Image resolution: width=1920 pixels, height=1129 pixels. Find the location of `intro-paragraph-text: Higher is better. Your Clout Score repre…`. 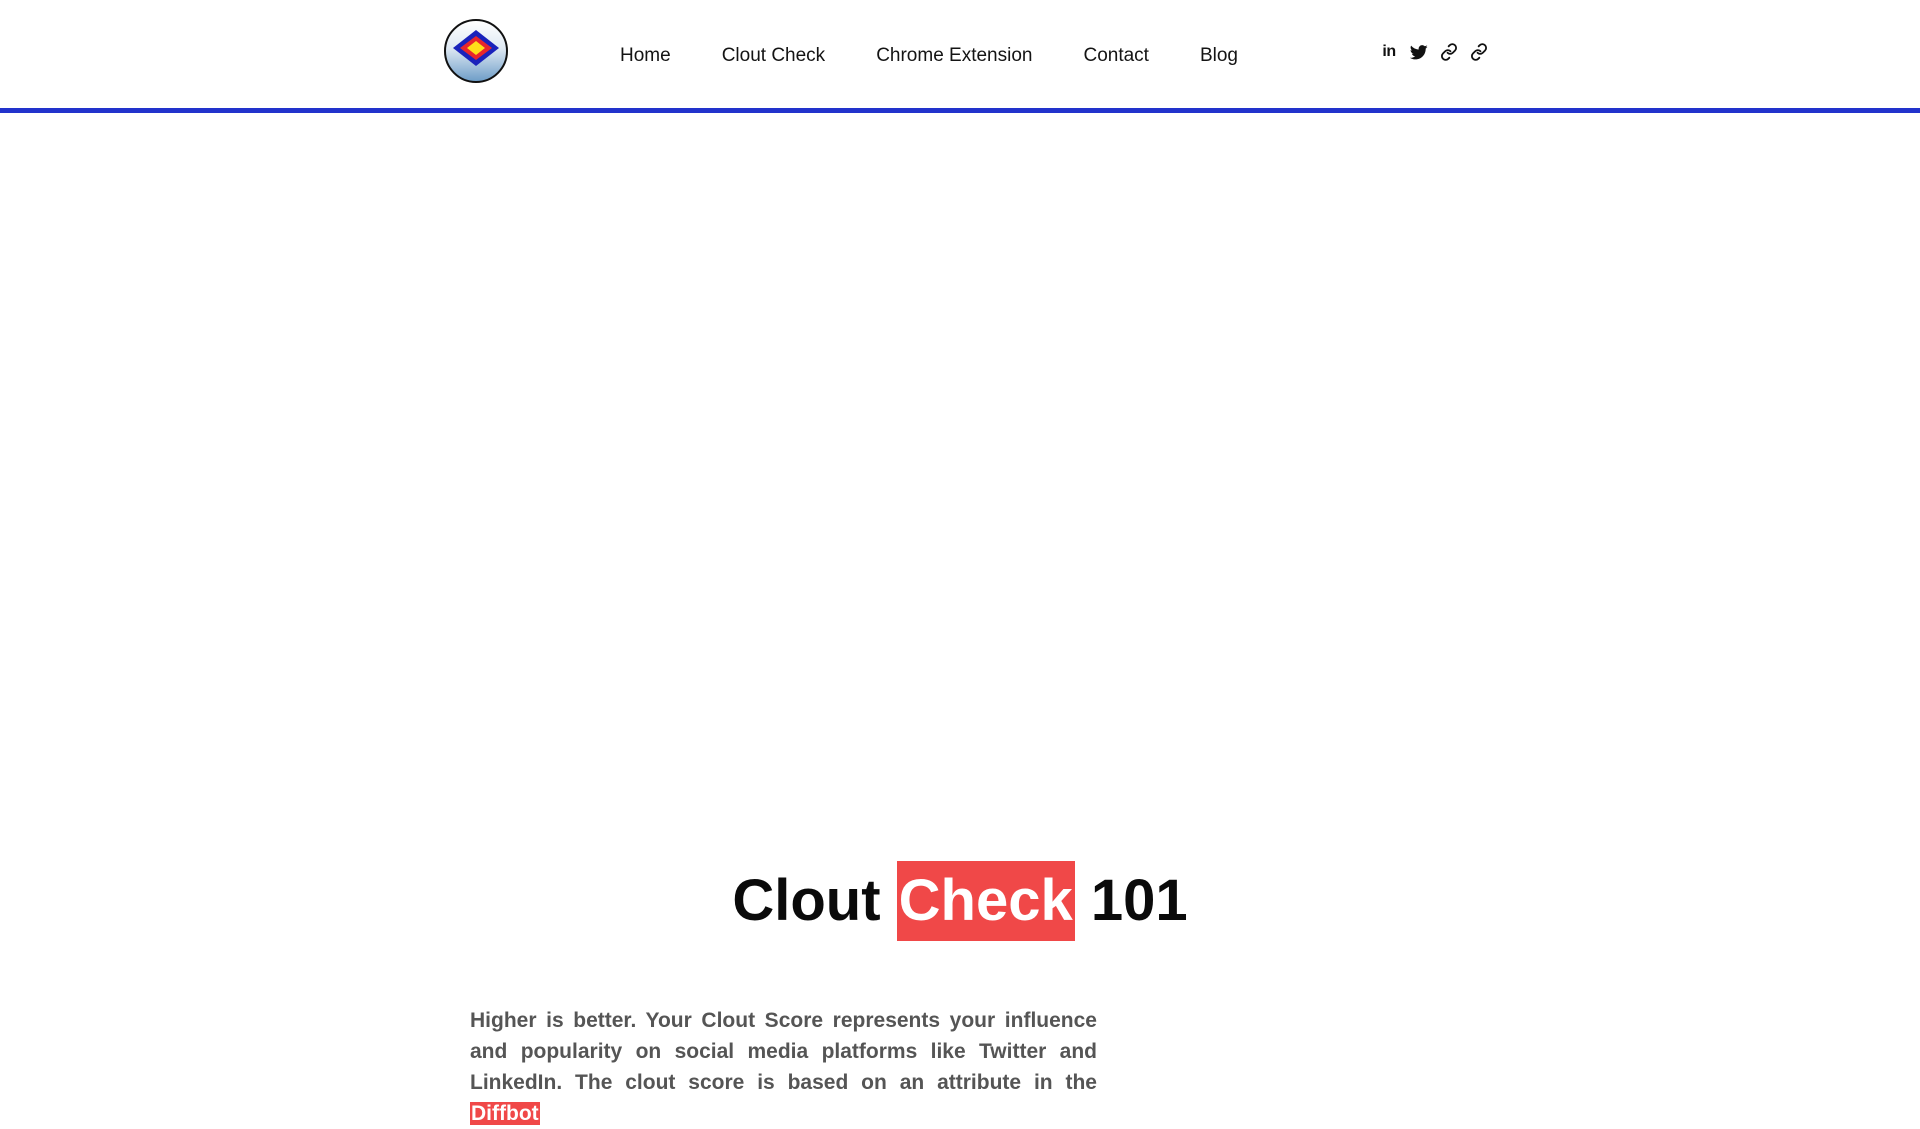

intro-paragraph-text: Higher is better. Your Clout Score repre… is located at coordinates (783, 1051).